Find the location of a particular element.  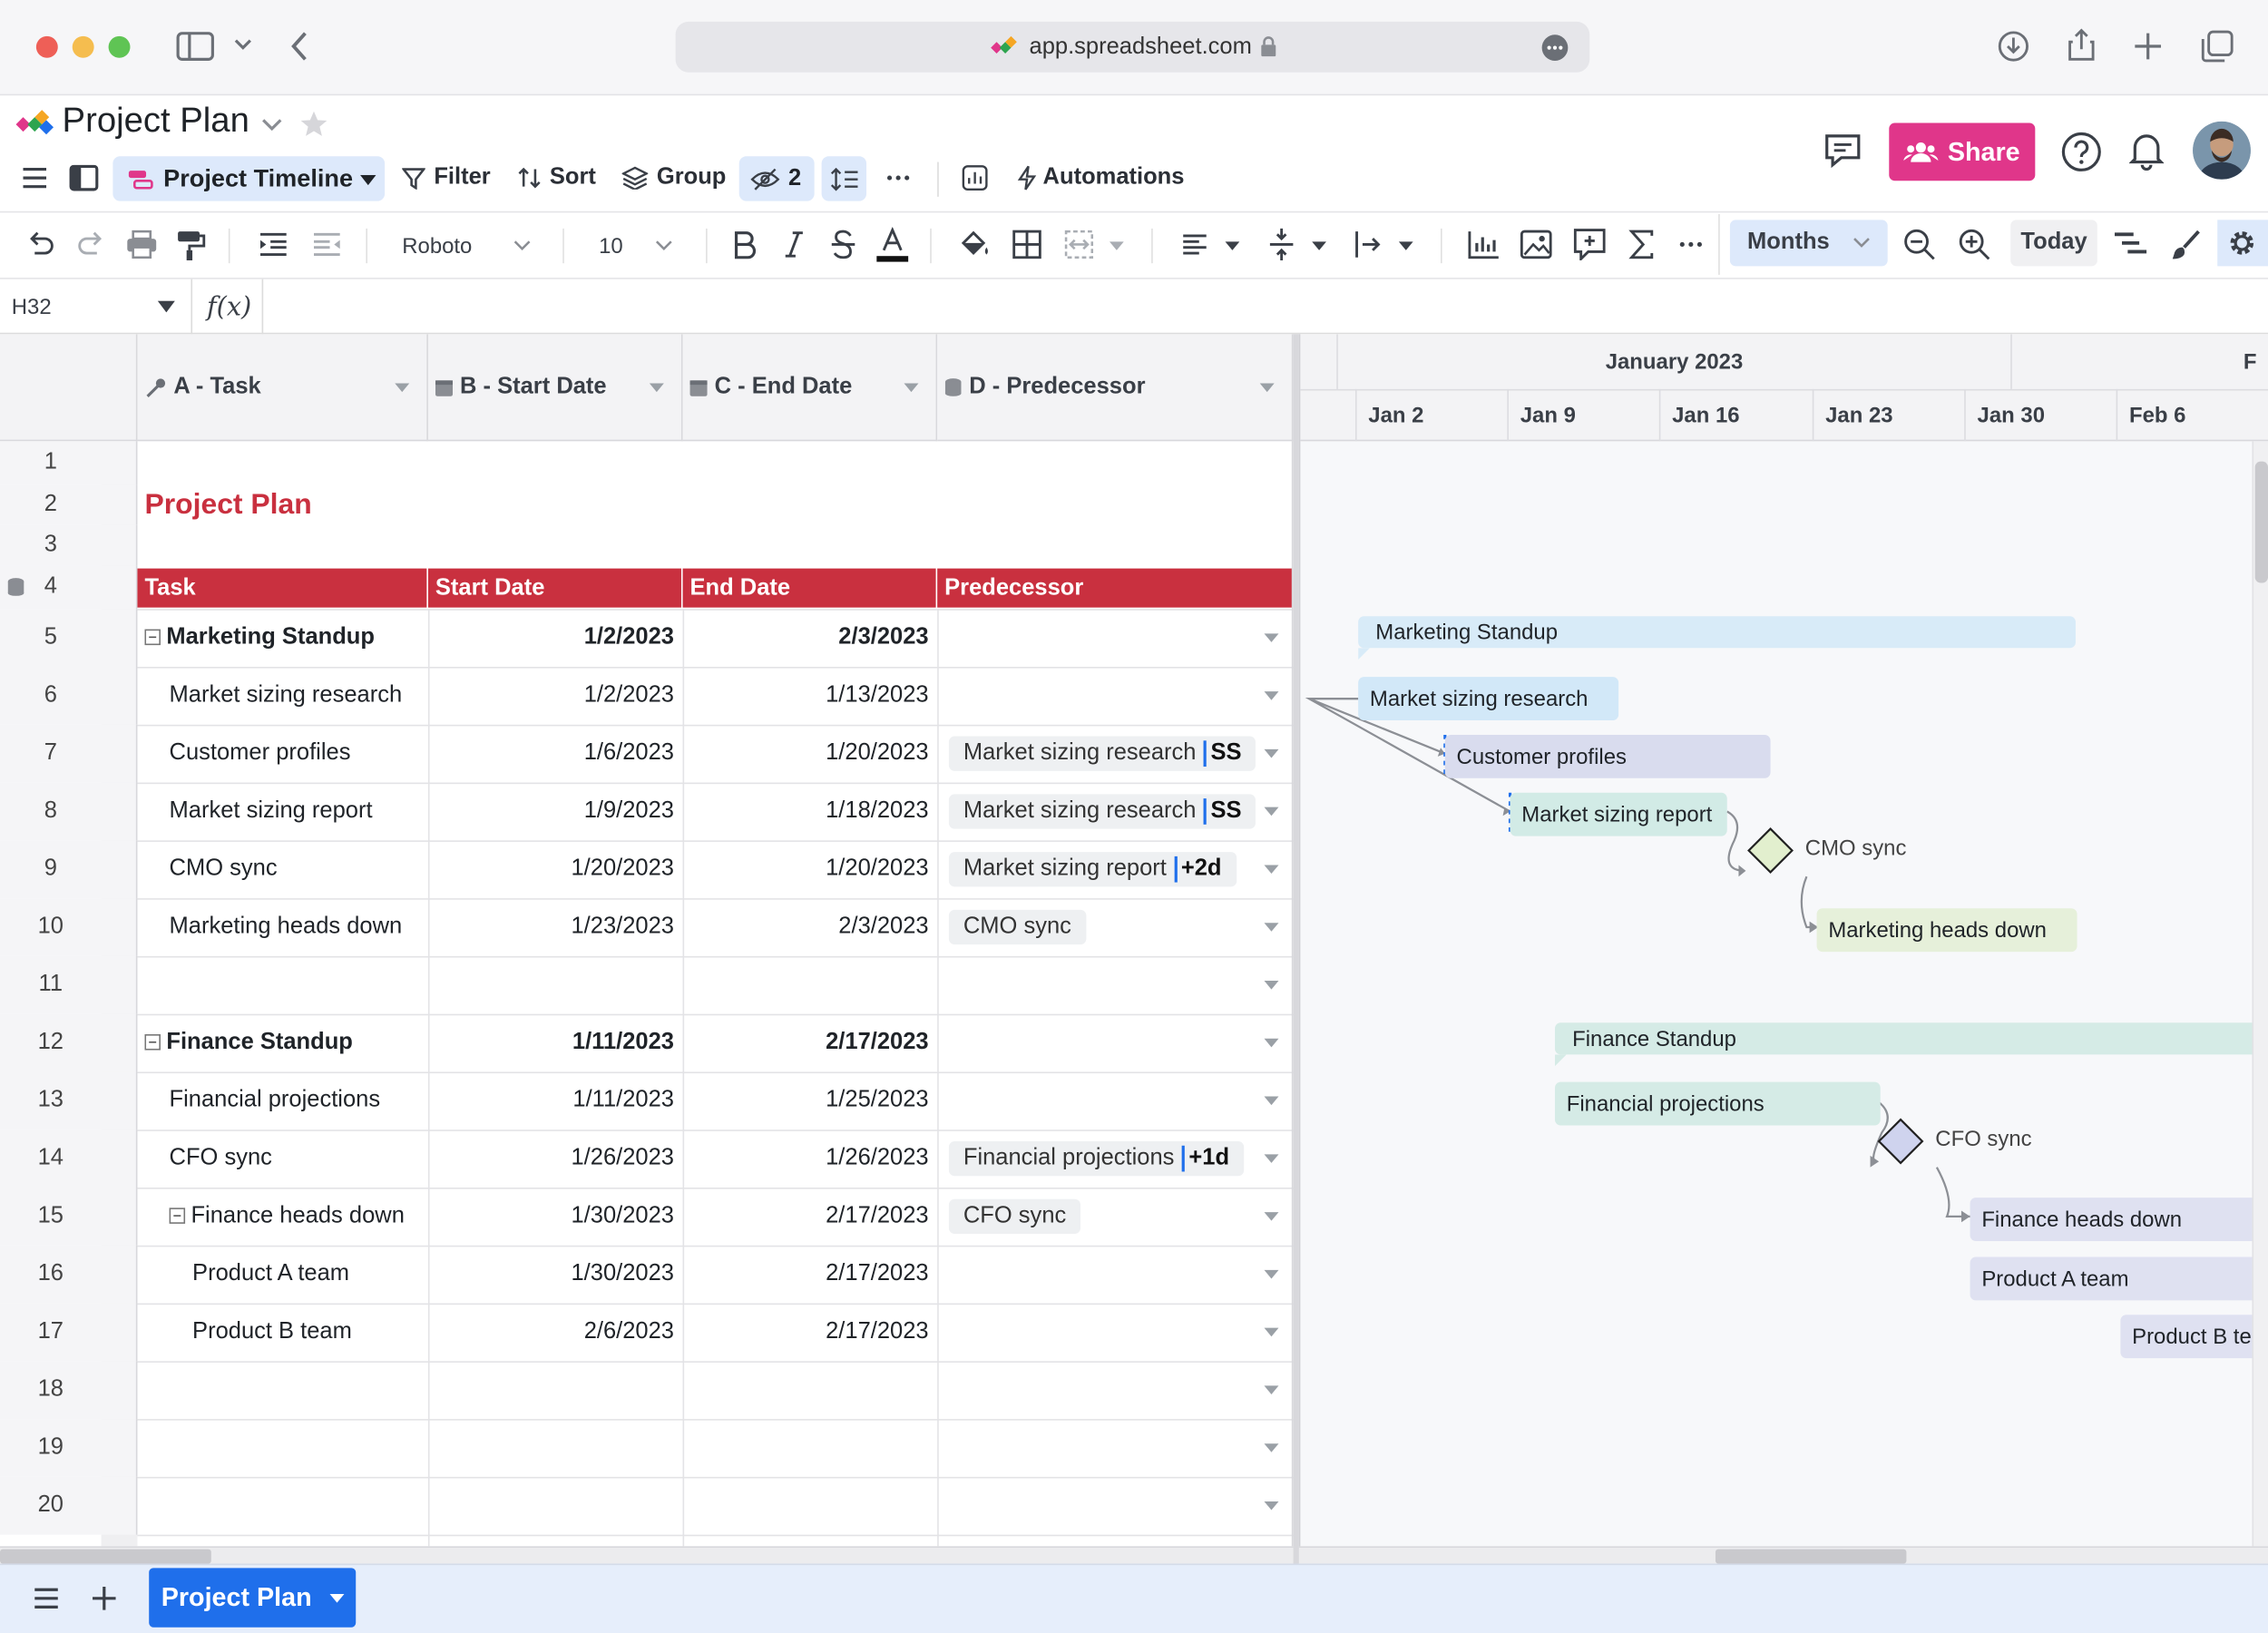

task-cell: Marketing heads down is located at coordinates (286, 927).